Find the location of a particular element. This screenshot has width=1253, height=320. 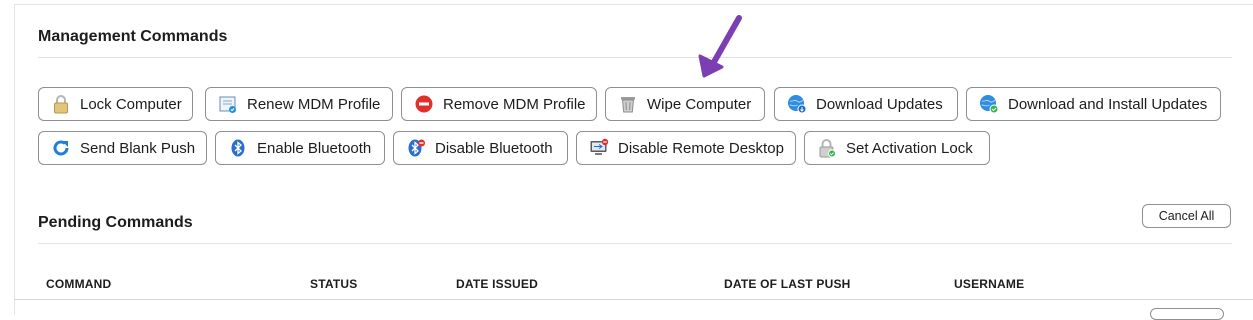

refresh-icon is located at coordinates (61, 148).